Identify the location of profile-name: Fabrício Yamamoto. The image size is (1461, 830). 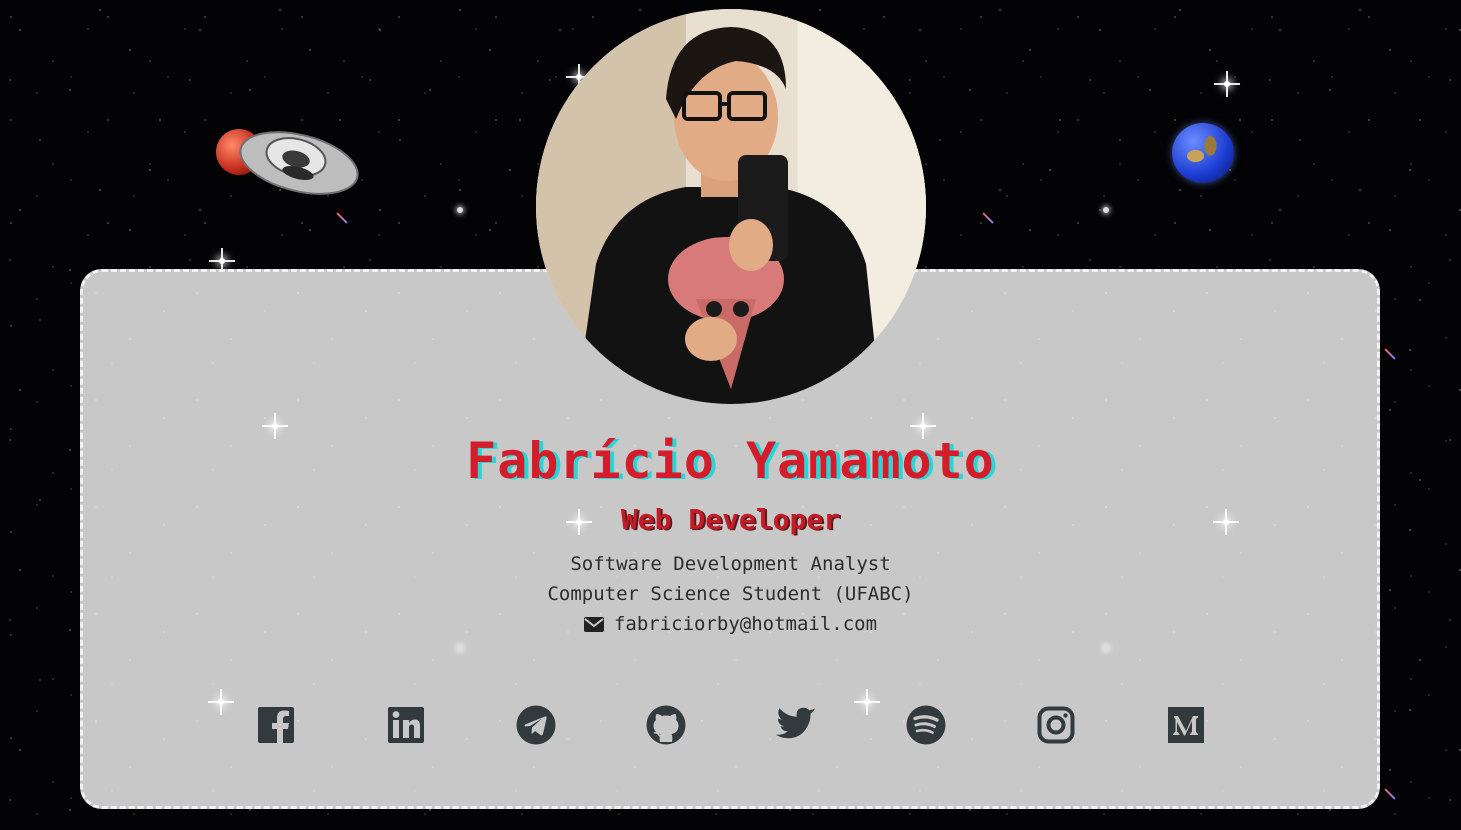
(730, 461).